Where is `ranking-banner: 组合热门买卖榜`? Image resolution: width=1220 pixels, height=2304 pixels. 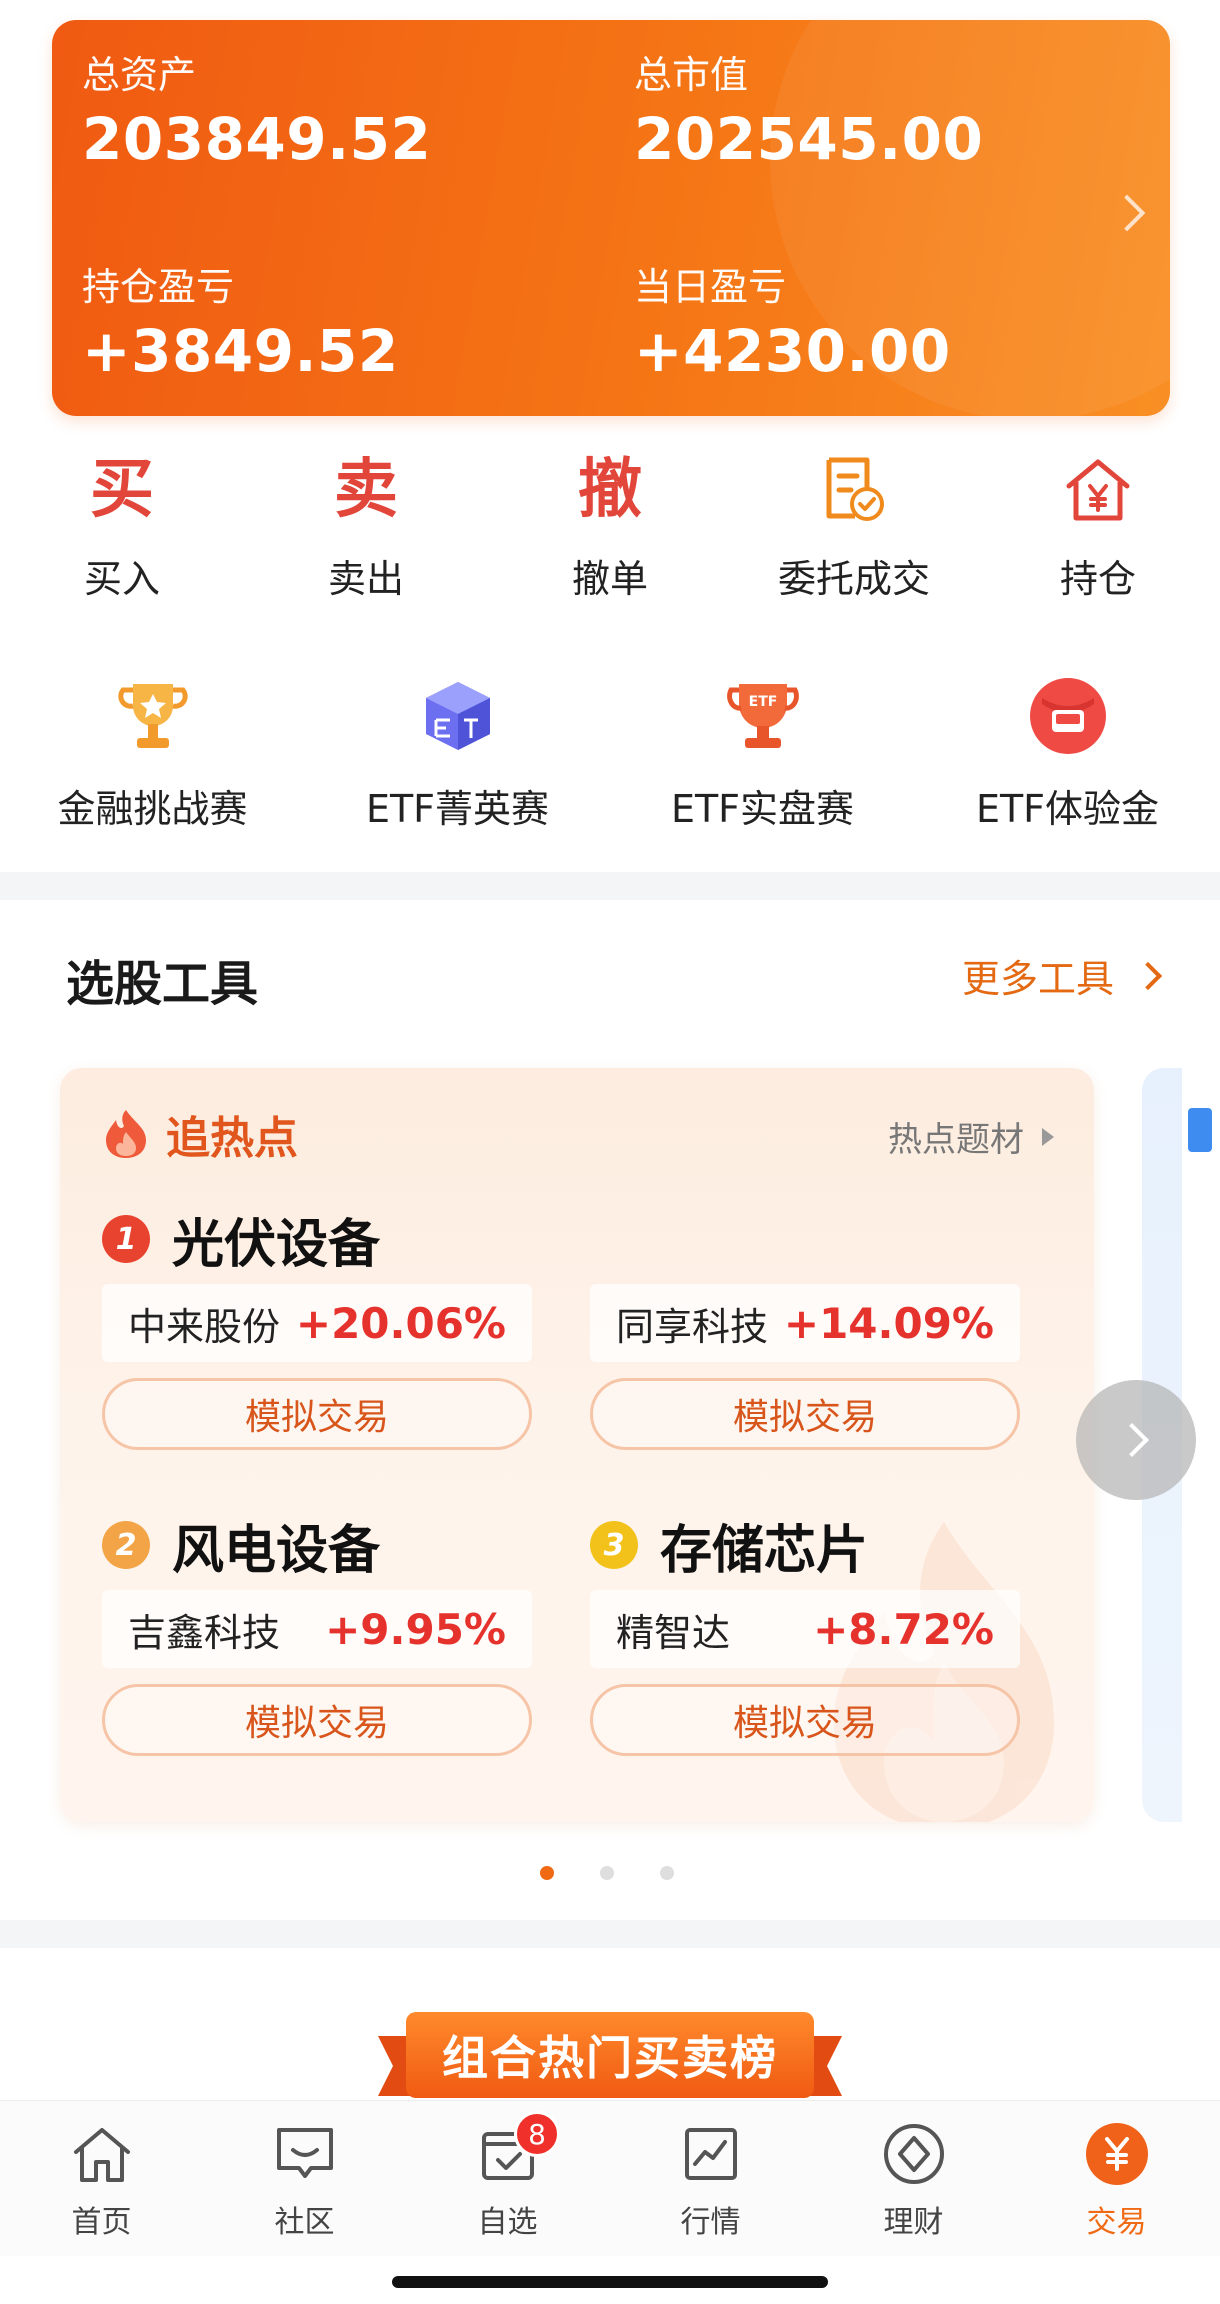
ranking-banner: 组合热门买卖榜 is located at coordinates (610, 2058).